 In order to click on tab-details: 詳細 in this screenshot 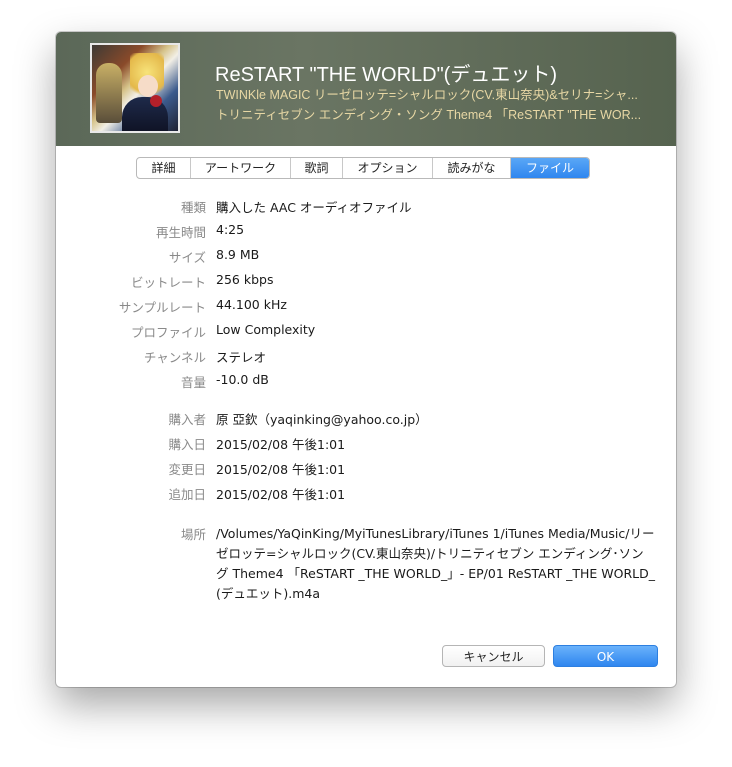, I will do `click(164, 168)`.